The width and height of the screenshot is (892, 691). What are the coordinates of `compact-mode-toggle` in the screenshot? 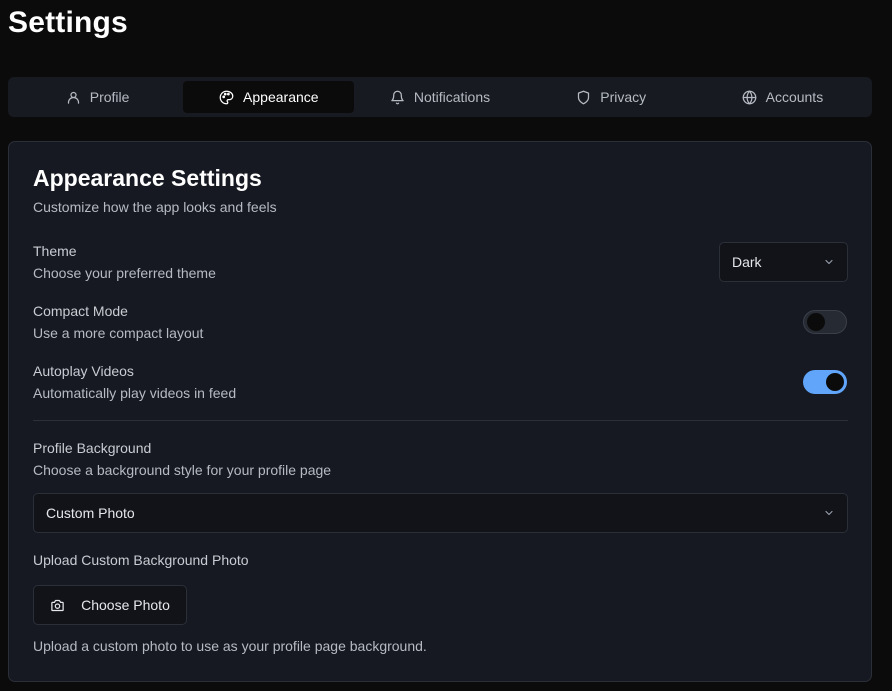 It's located at (825, 322).